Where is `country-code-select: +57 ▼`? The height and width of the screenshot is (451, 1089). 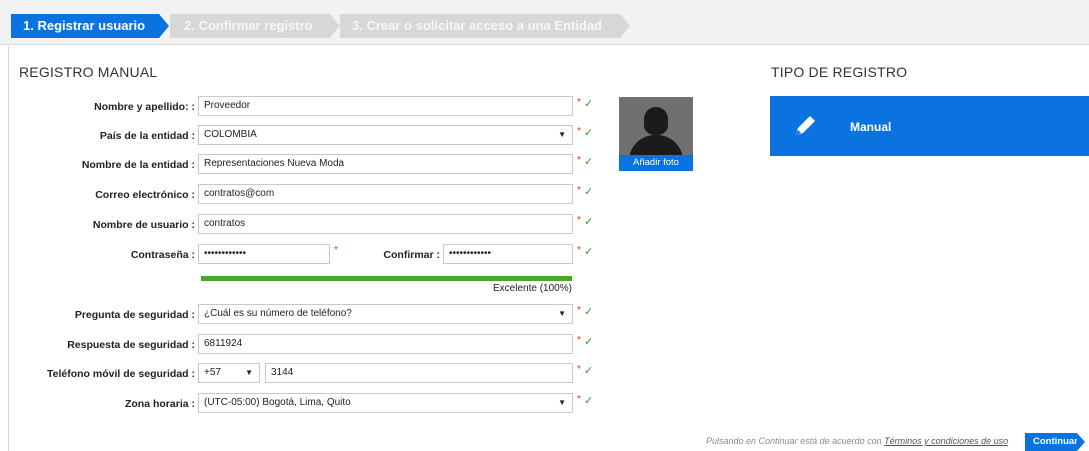 country-code-select: +57 ▼ is located at coordinates (229, 373).